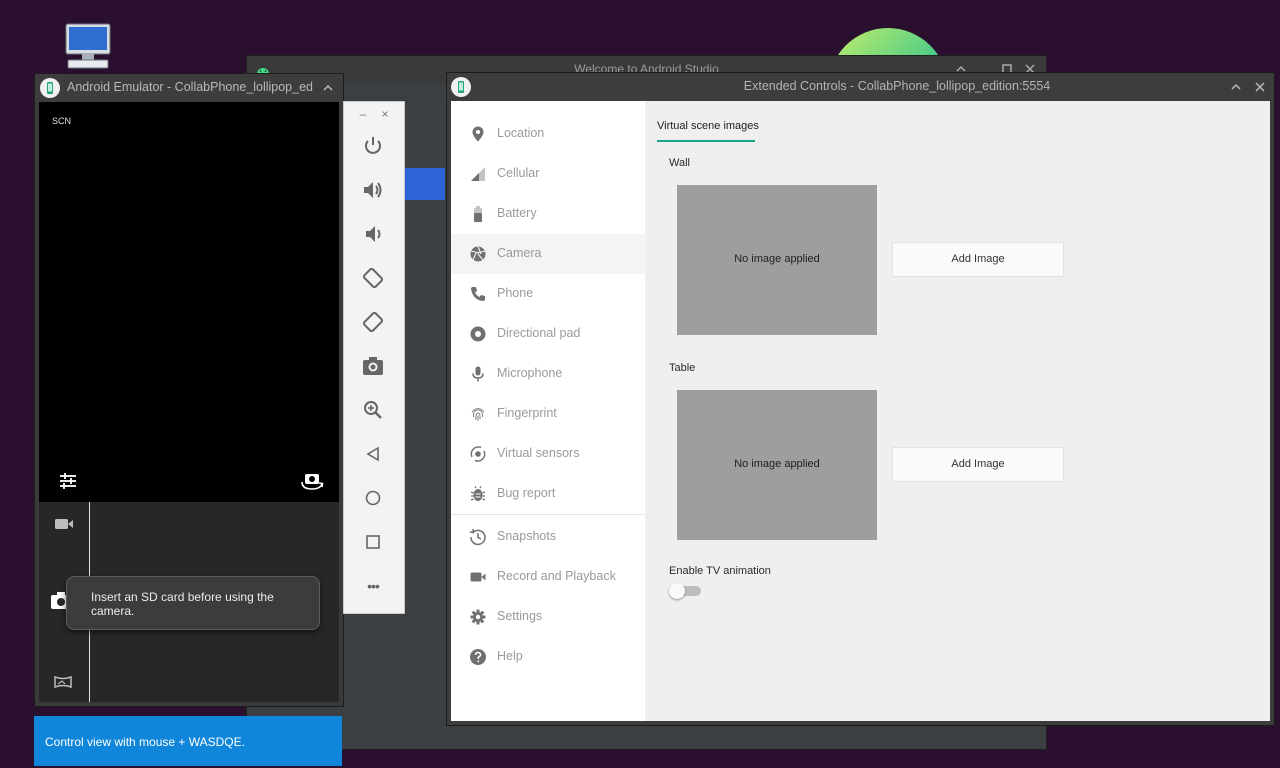  What do you see at coordinates (478, 294) in the screenshot?
I see `phone-icon` at bounding box center [478, 294].